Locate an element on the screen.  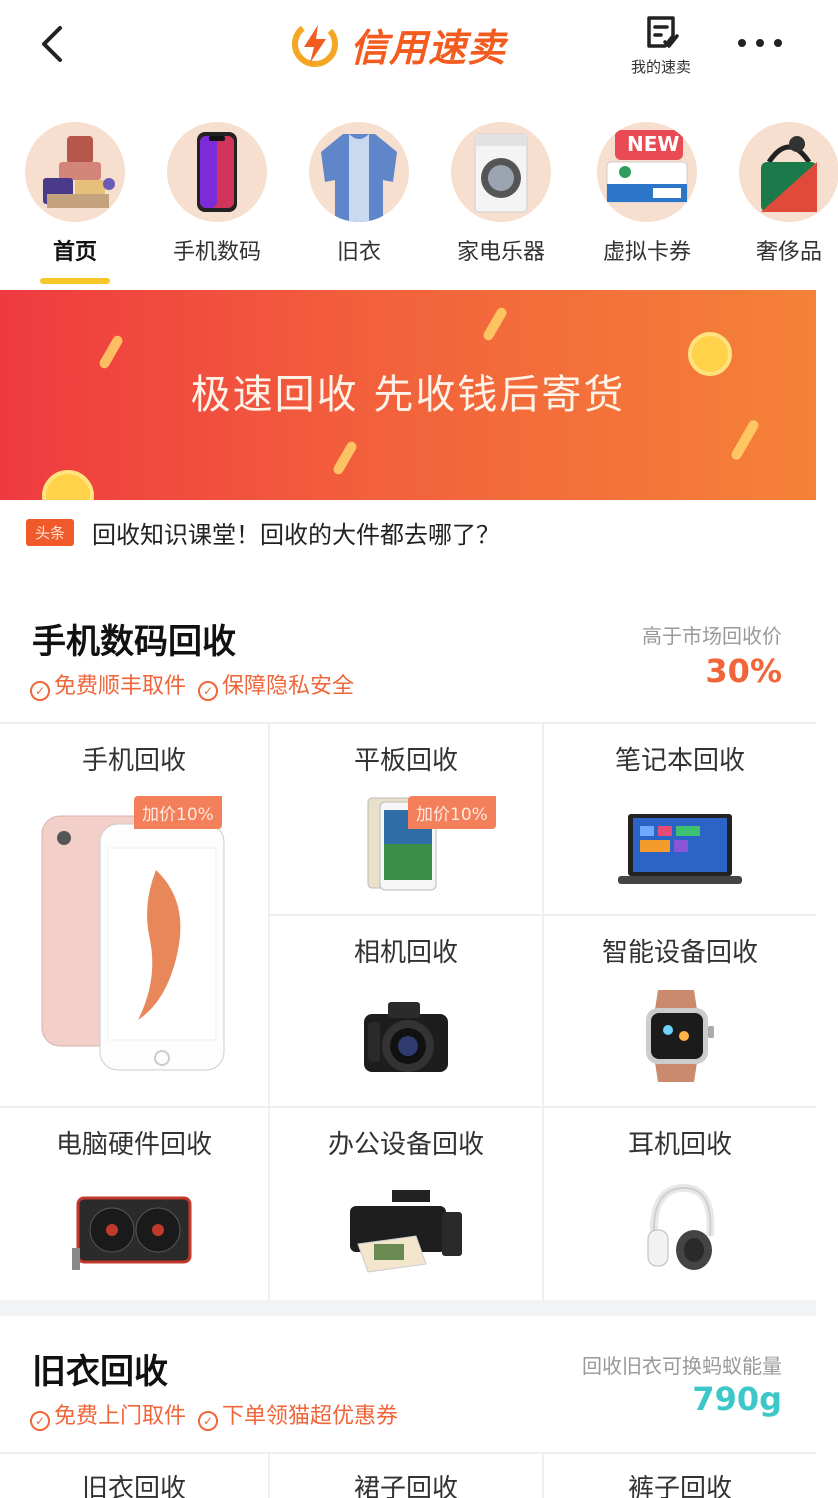
card-category-image: NEW is located at coordinates (647, 172).